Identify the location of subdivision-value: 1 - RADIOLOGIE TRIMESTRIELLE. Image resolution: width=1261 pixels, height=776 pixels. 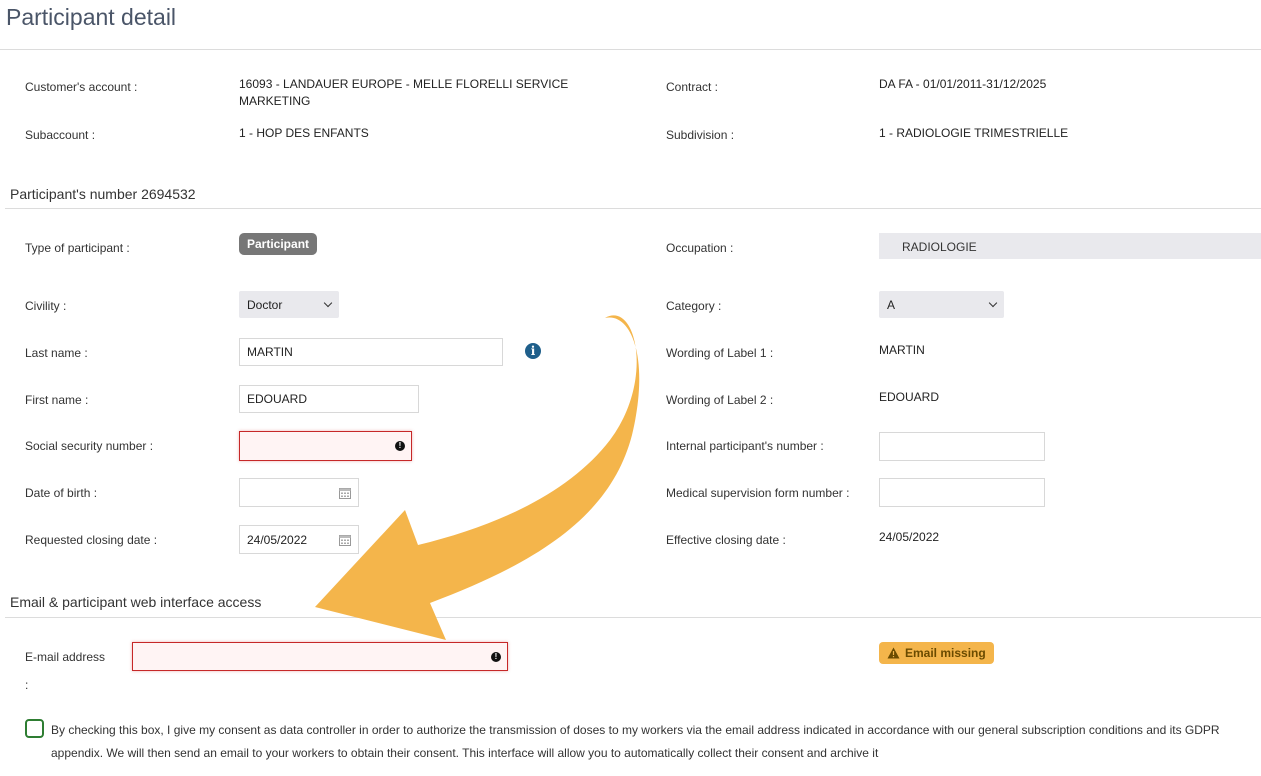
(974, 133).